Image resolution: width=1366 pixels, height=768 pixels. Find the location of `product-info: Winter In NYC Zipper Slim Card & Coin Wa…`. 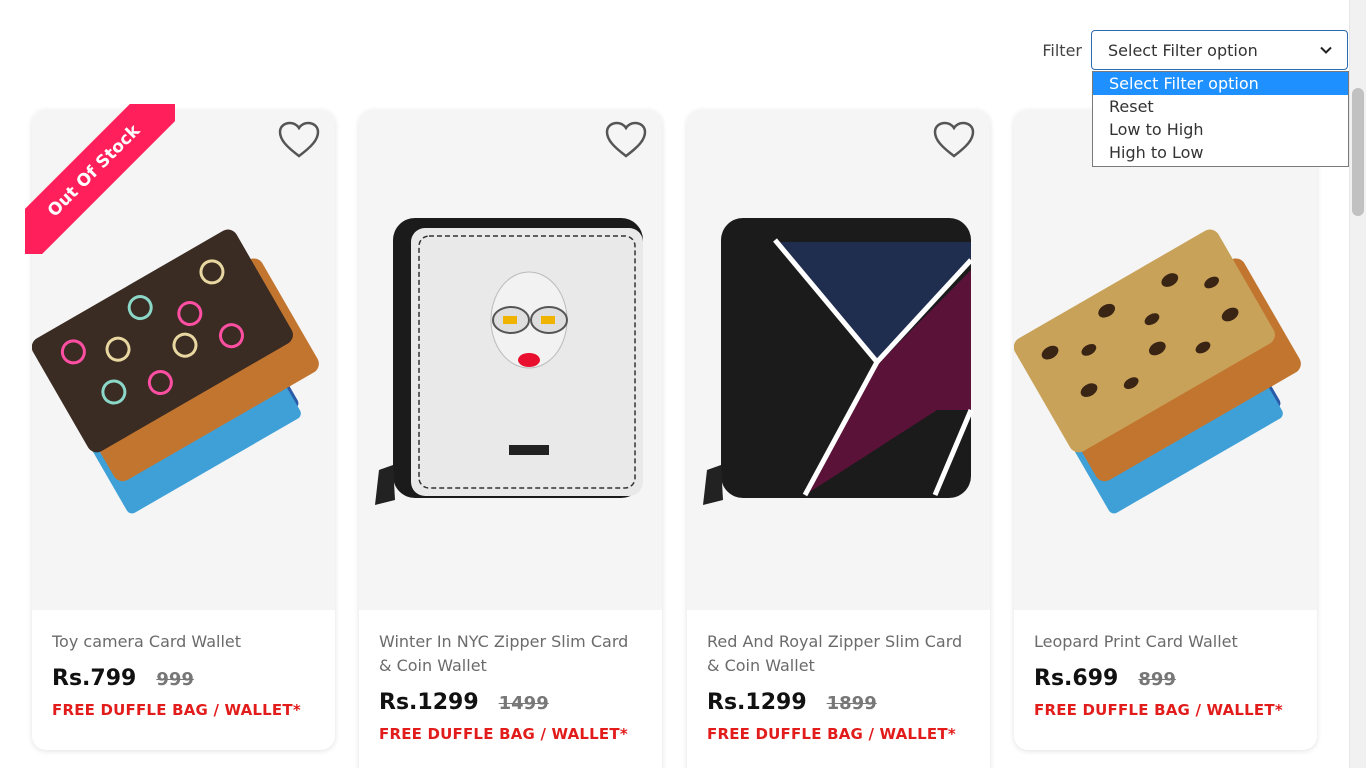

product-info: Winter In NYC Zipper Slim Card & Coin Wa… is located at coordinates (510, 676).